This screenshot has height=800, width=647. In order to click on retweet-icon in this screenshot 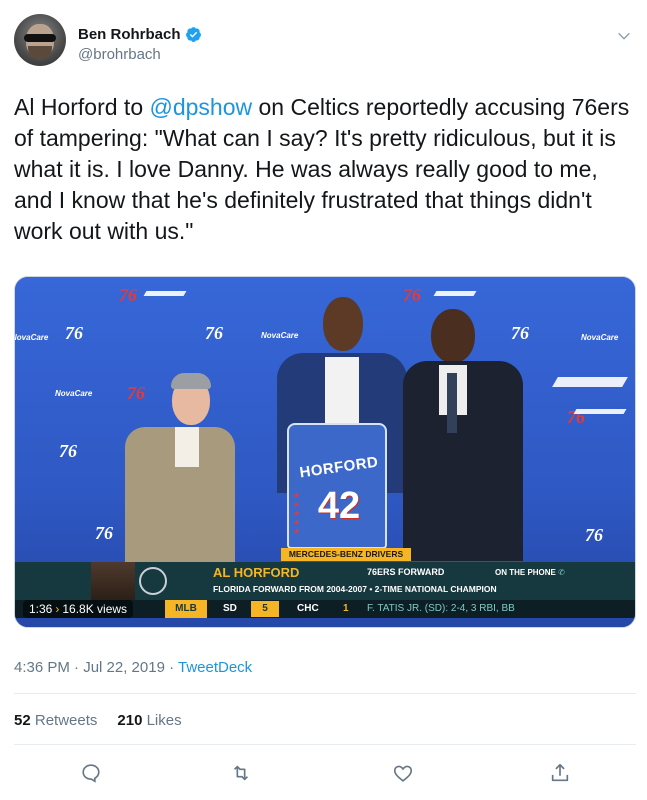, I will do `click(241, 773)`.